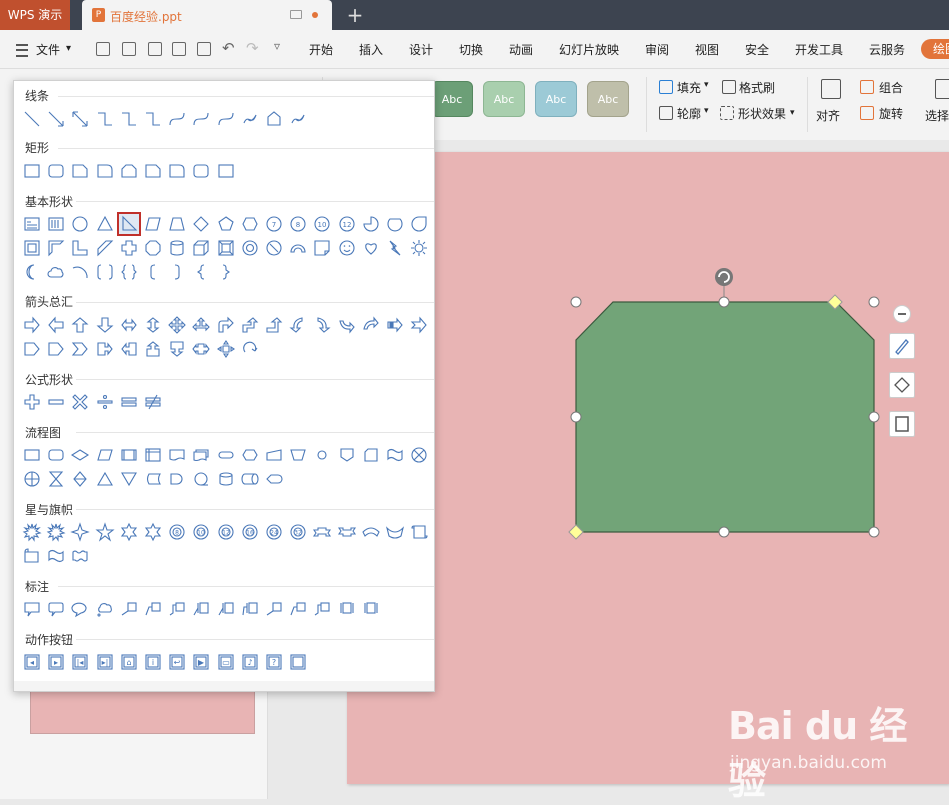  I want to click on folded-corner-shape-icon, so click(322, 248).